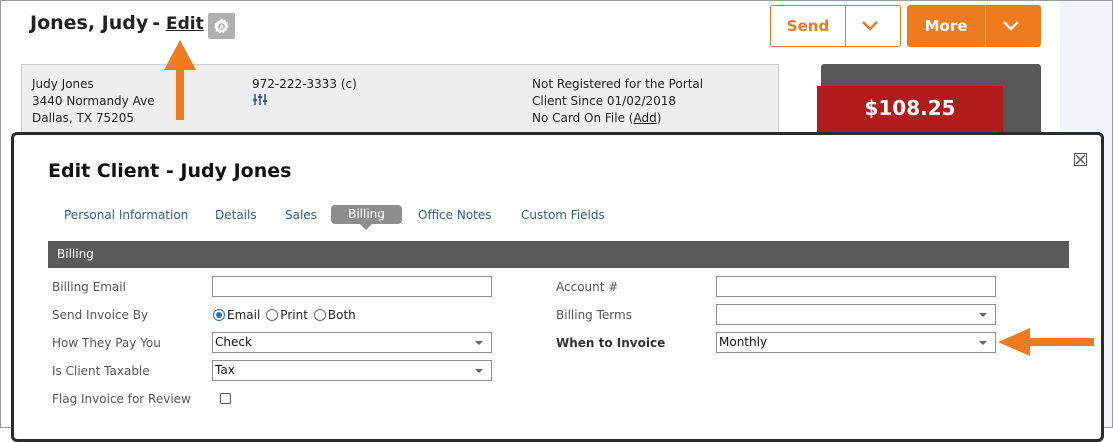 The height and width of the screenshot is (442, 1113). Describe the element at coordinates (352, 286) in the screenshot. I see `billing-email-input` at that location.